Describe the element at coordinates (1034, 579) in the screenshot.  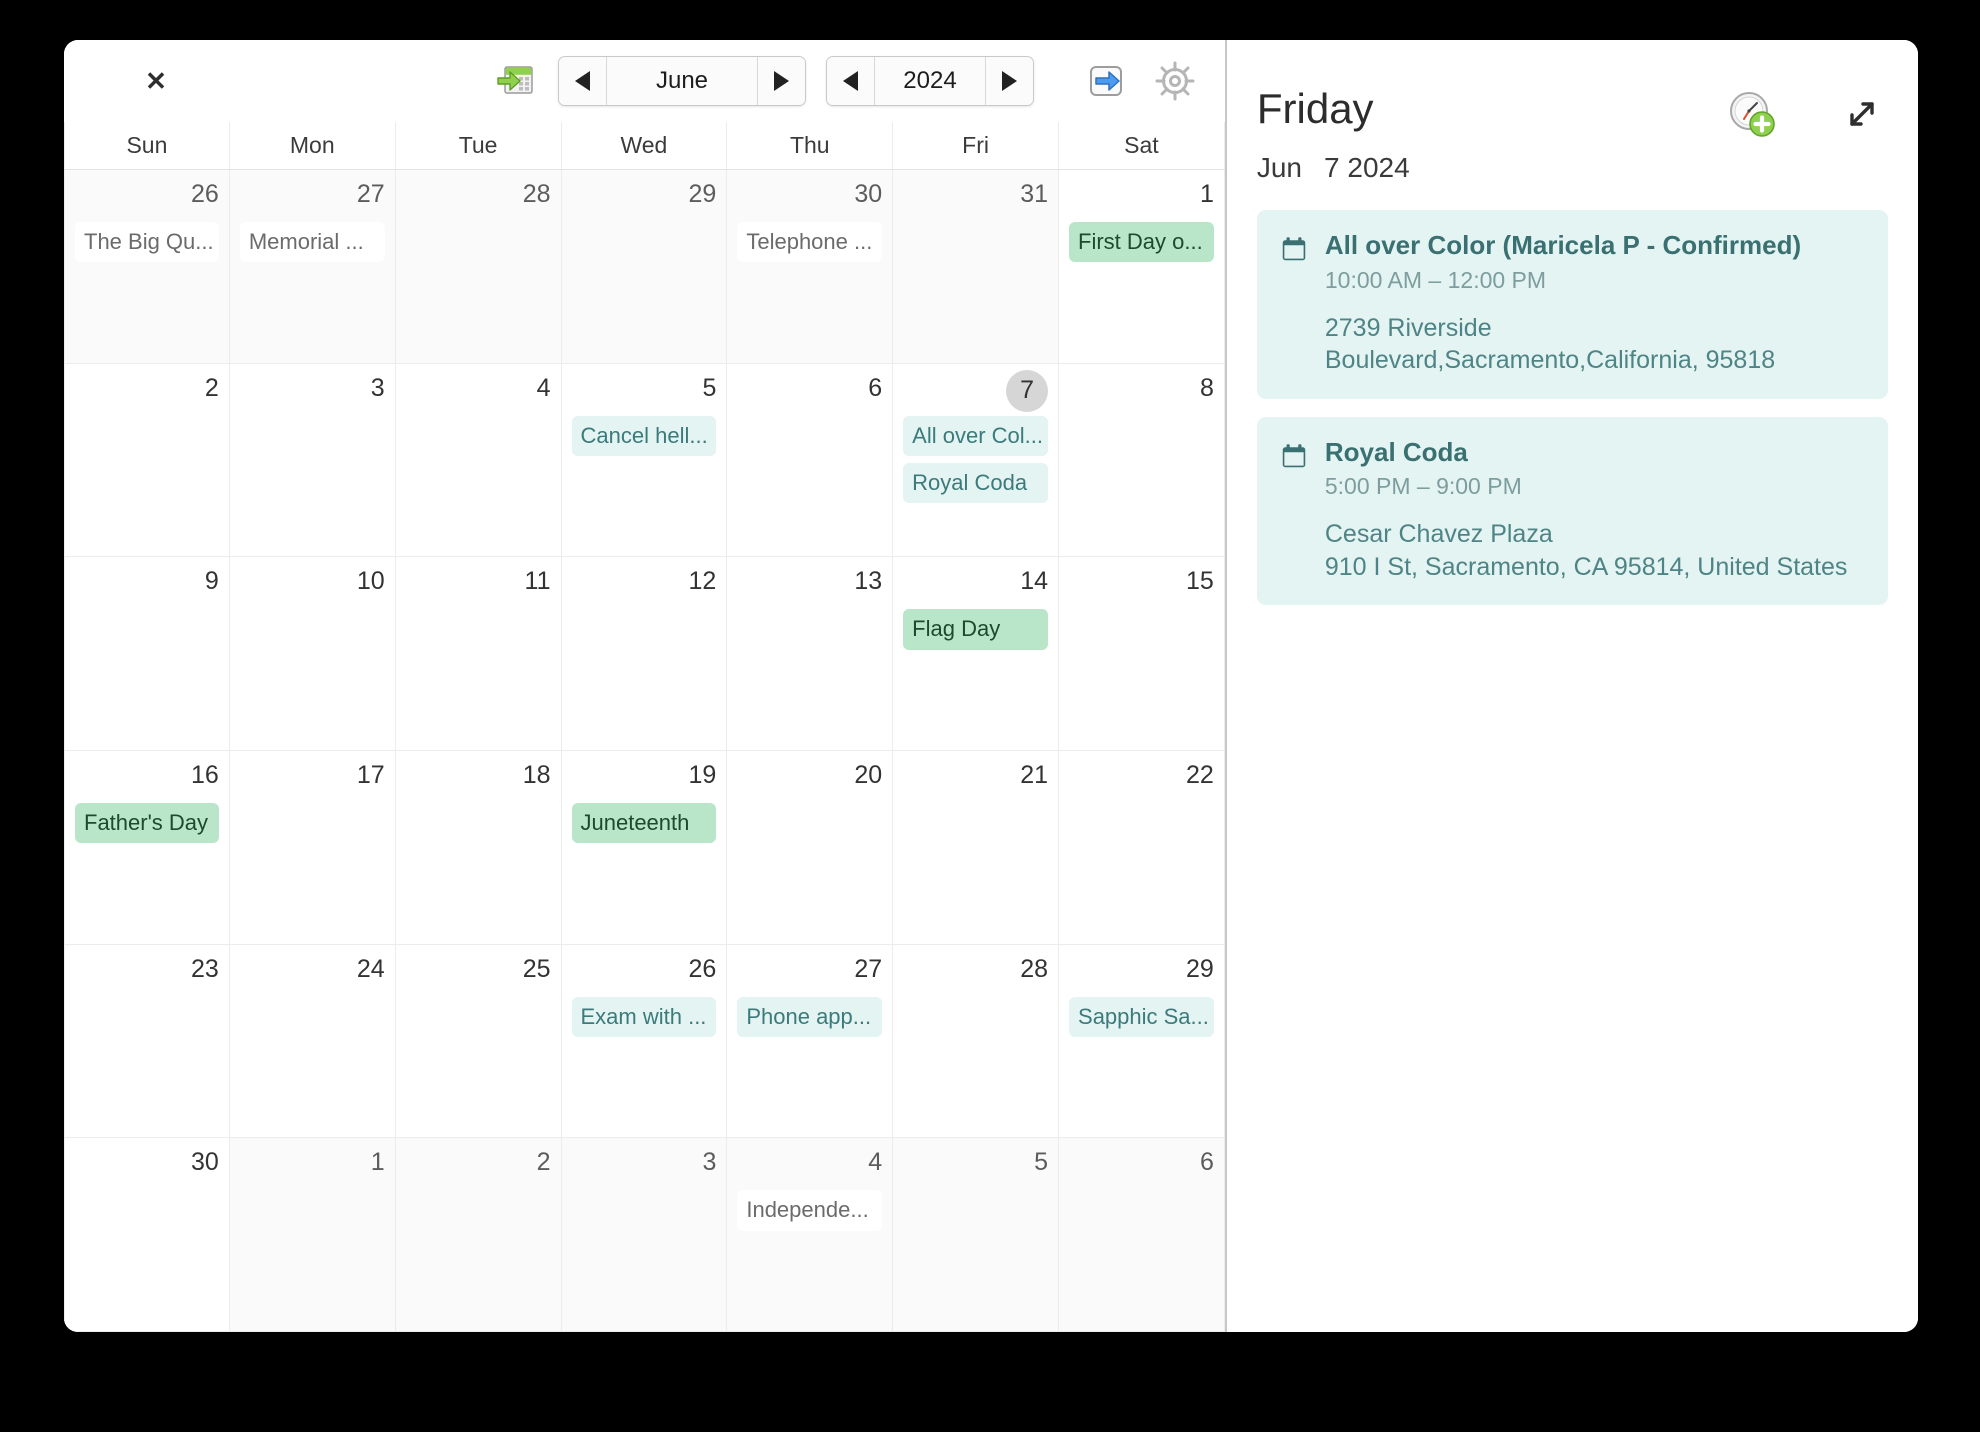
I see `day-number: 14` at that location.